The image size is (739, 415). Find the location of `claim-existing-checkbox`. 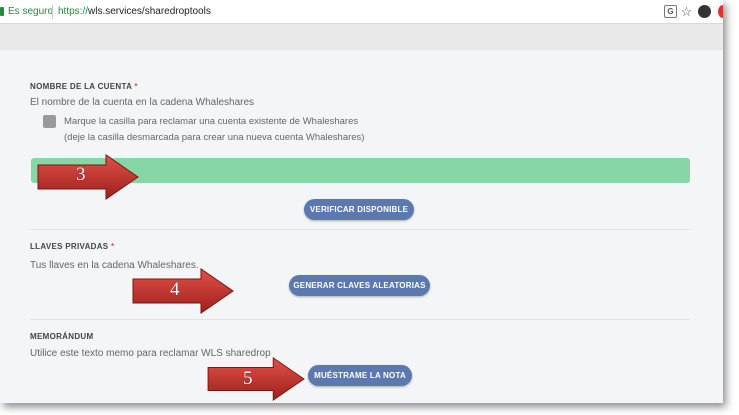

claim-existing-checkbox is located at coordinates (49, 121).